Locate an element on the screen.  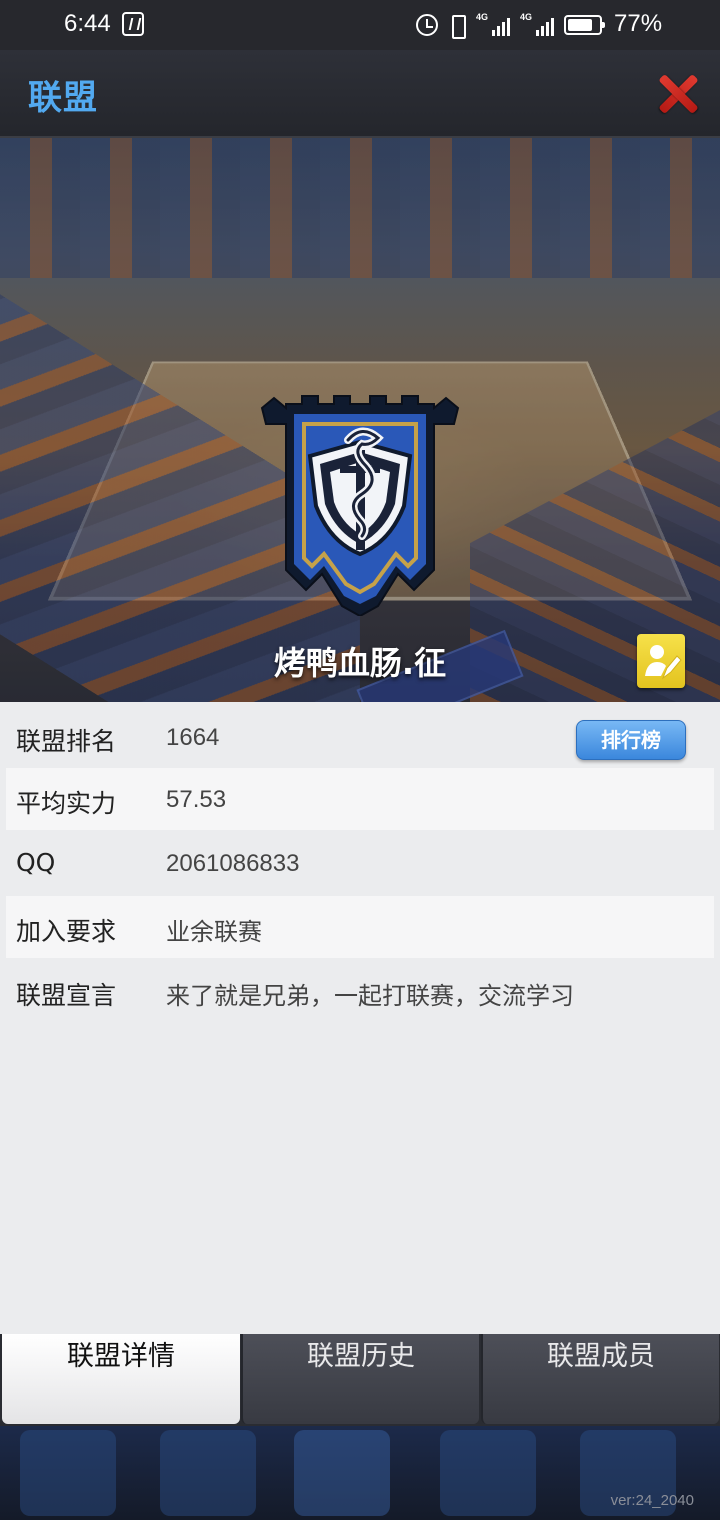
rank-label: 联盟排名 is located at coordinates (66, 741).